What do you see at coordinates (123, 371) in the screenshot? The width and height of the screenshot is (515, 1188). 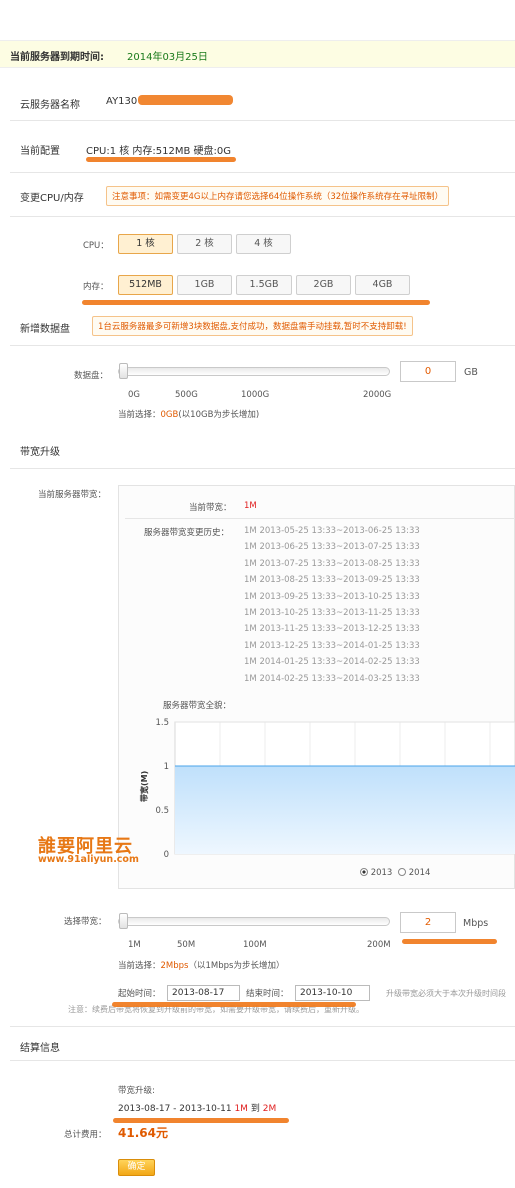 I see `disk-slider-handle` at bounding box center [123, 371].